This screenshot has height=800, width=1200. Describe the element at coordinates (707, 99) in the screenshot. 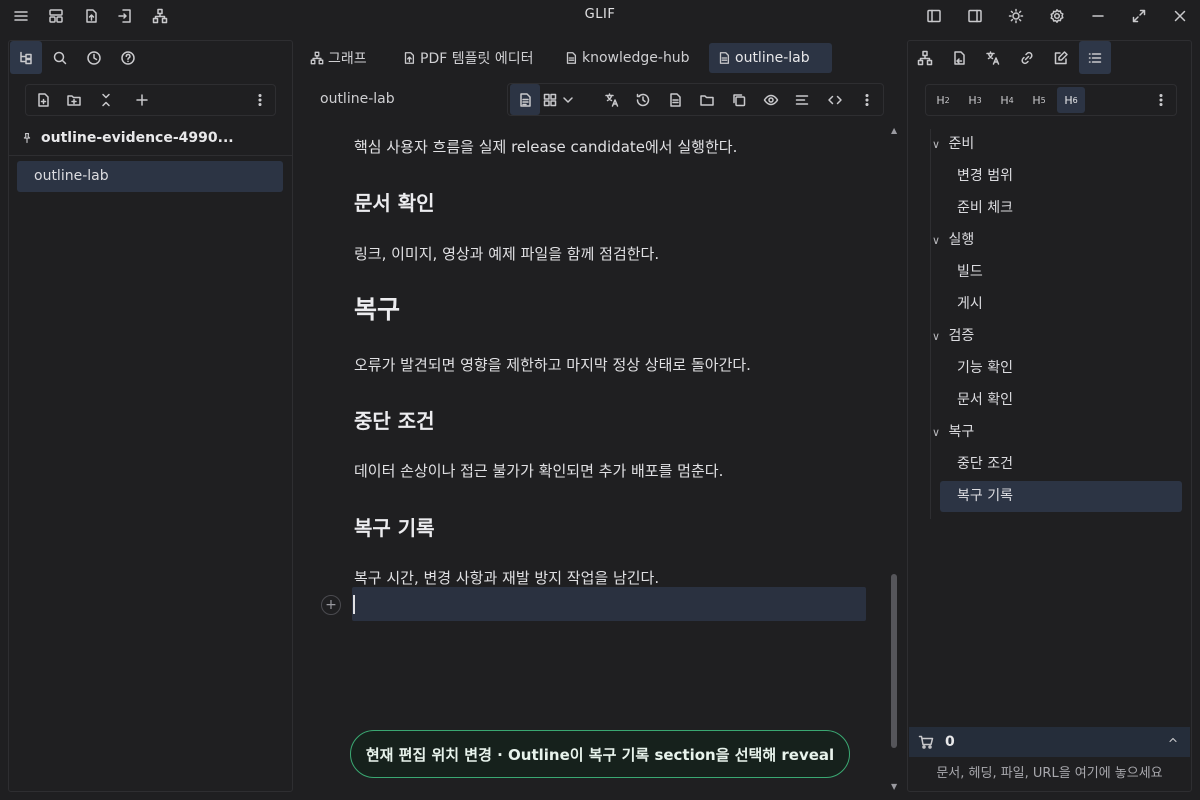

I see `folder-icon` at that location.